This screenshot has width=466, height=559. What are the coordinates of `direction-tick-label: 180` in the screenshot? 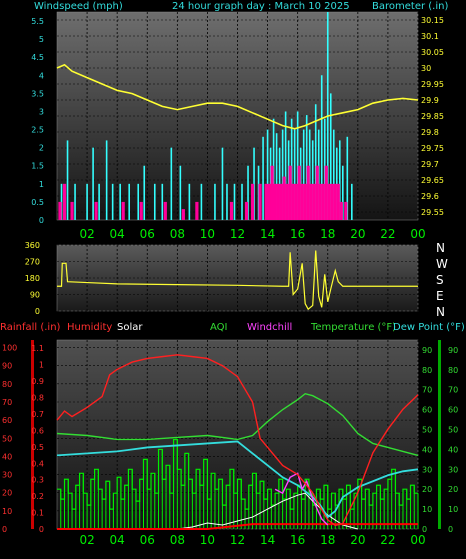 It's located at (32, 278).